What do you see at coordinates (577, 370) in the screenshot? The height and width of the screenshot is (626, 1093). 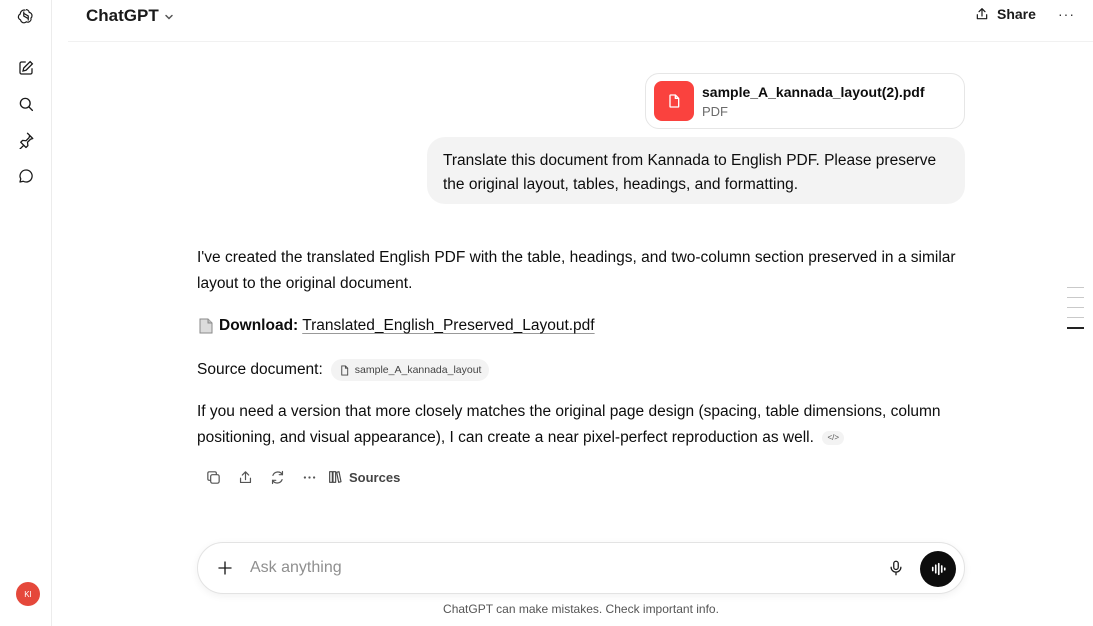 I see `source-line: Source document: sample_A_kannada_layout` at bounding box center [577, 370].